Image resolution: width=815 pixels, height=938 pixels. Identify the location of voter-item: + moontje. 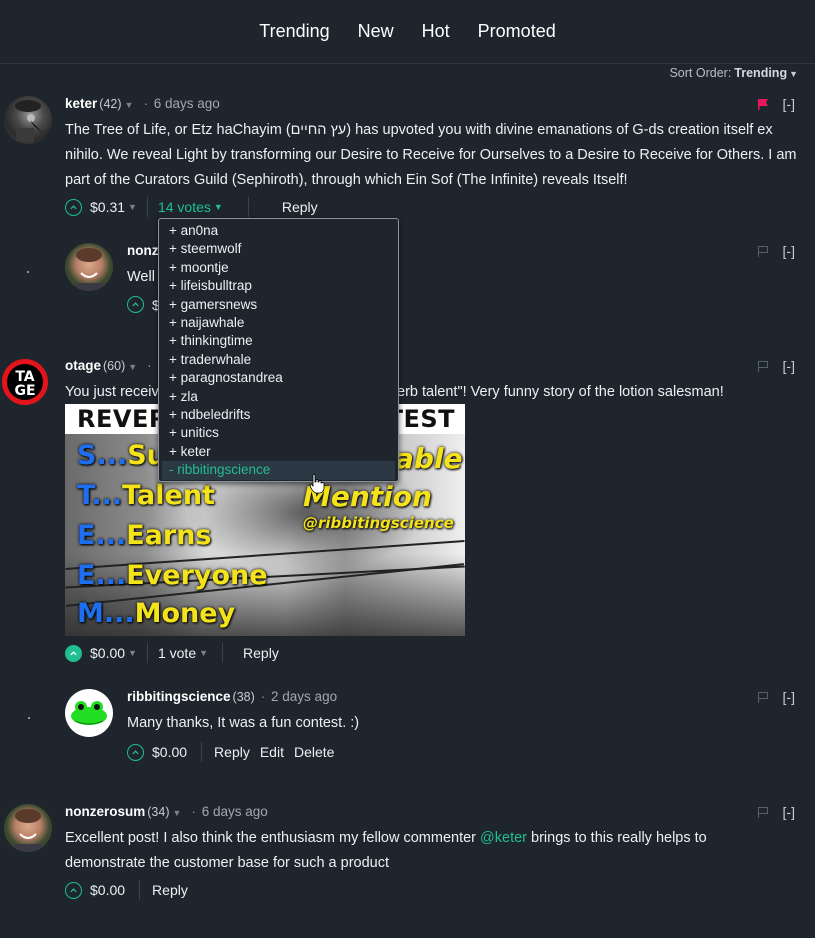
(278, 268).